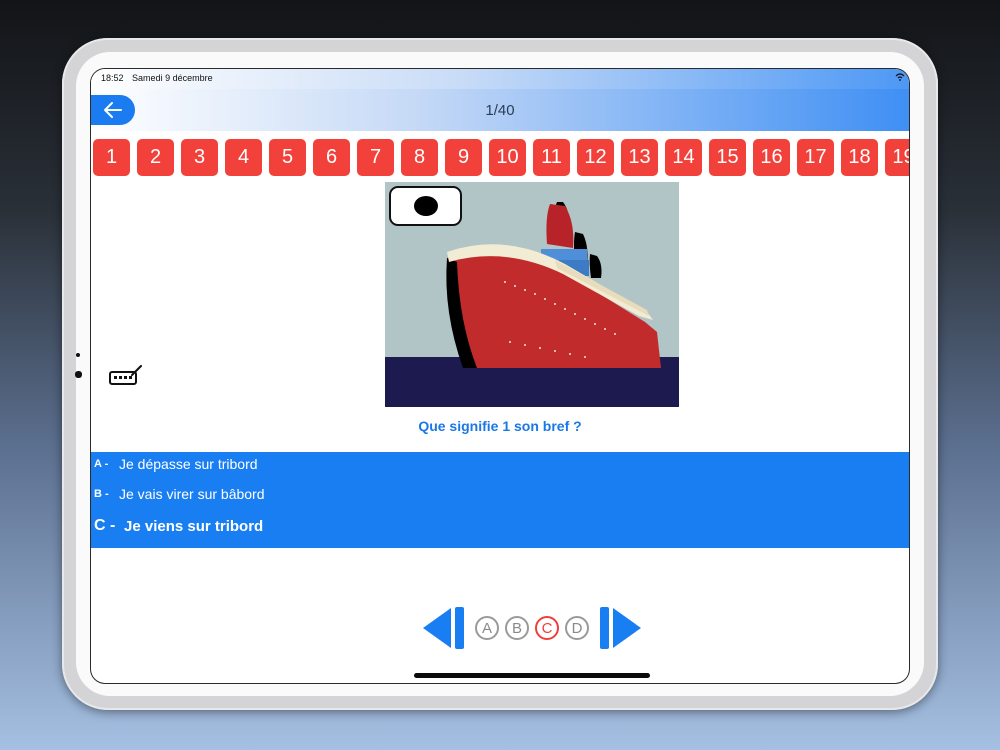 This screenshot has height=750, width=1000. Describe the element at coordinates (331, 157) in the screenshot. I see `question-number-6: 6` at that location.